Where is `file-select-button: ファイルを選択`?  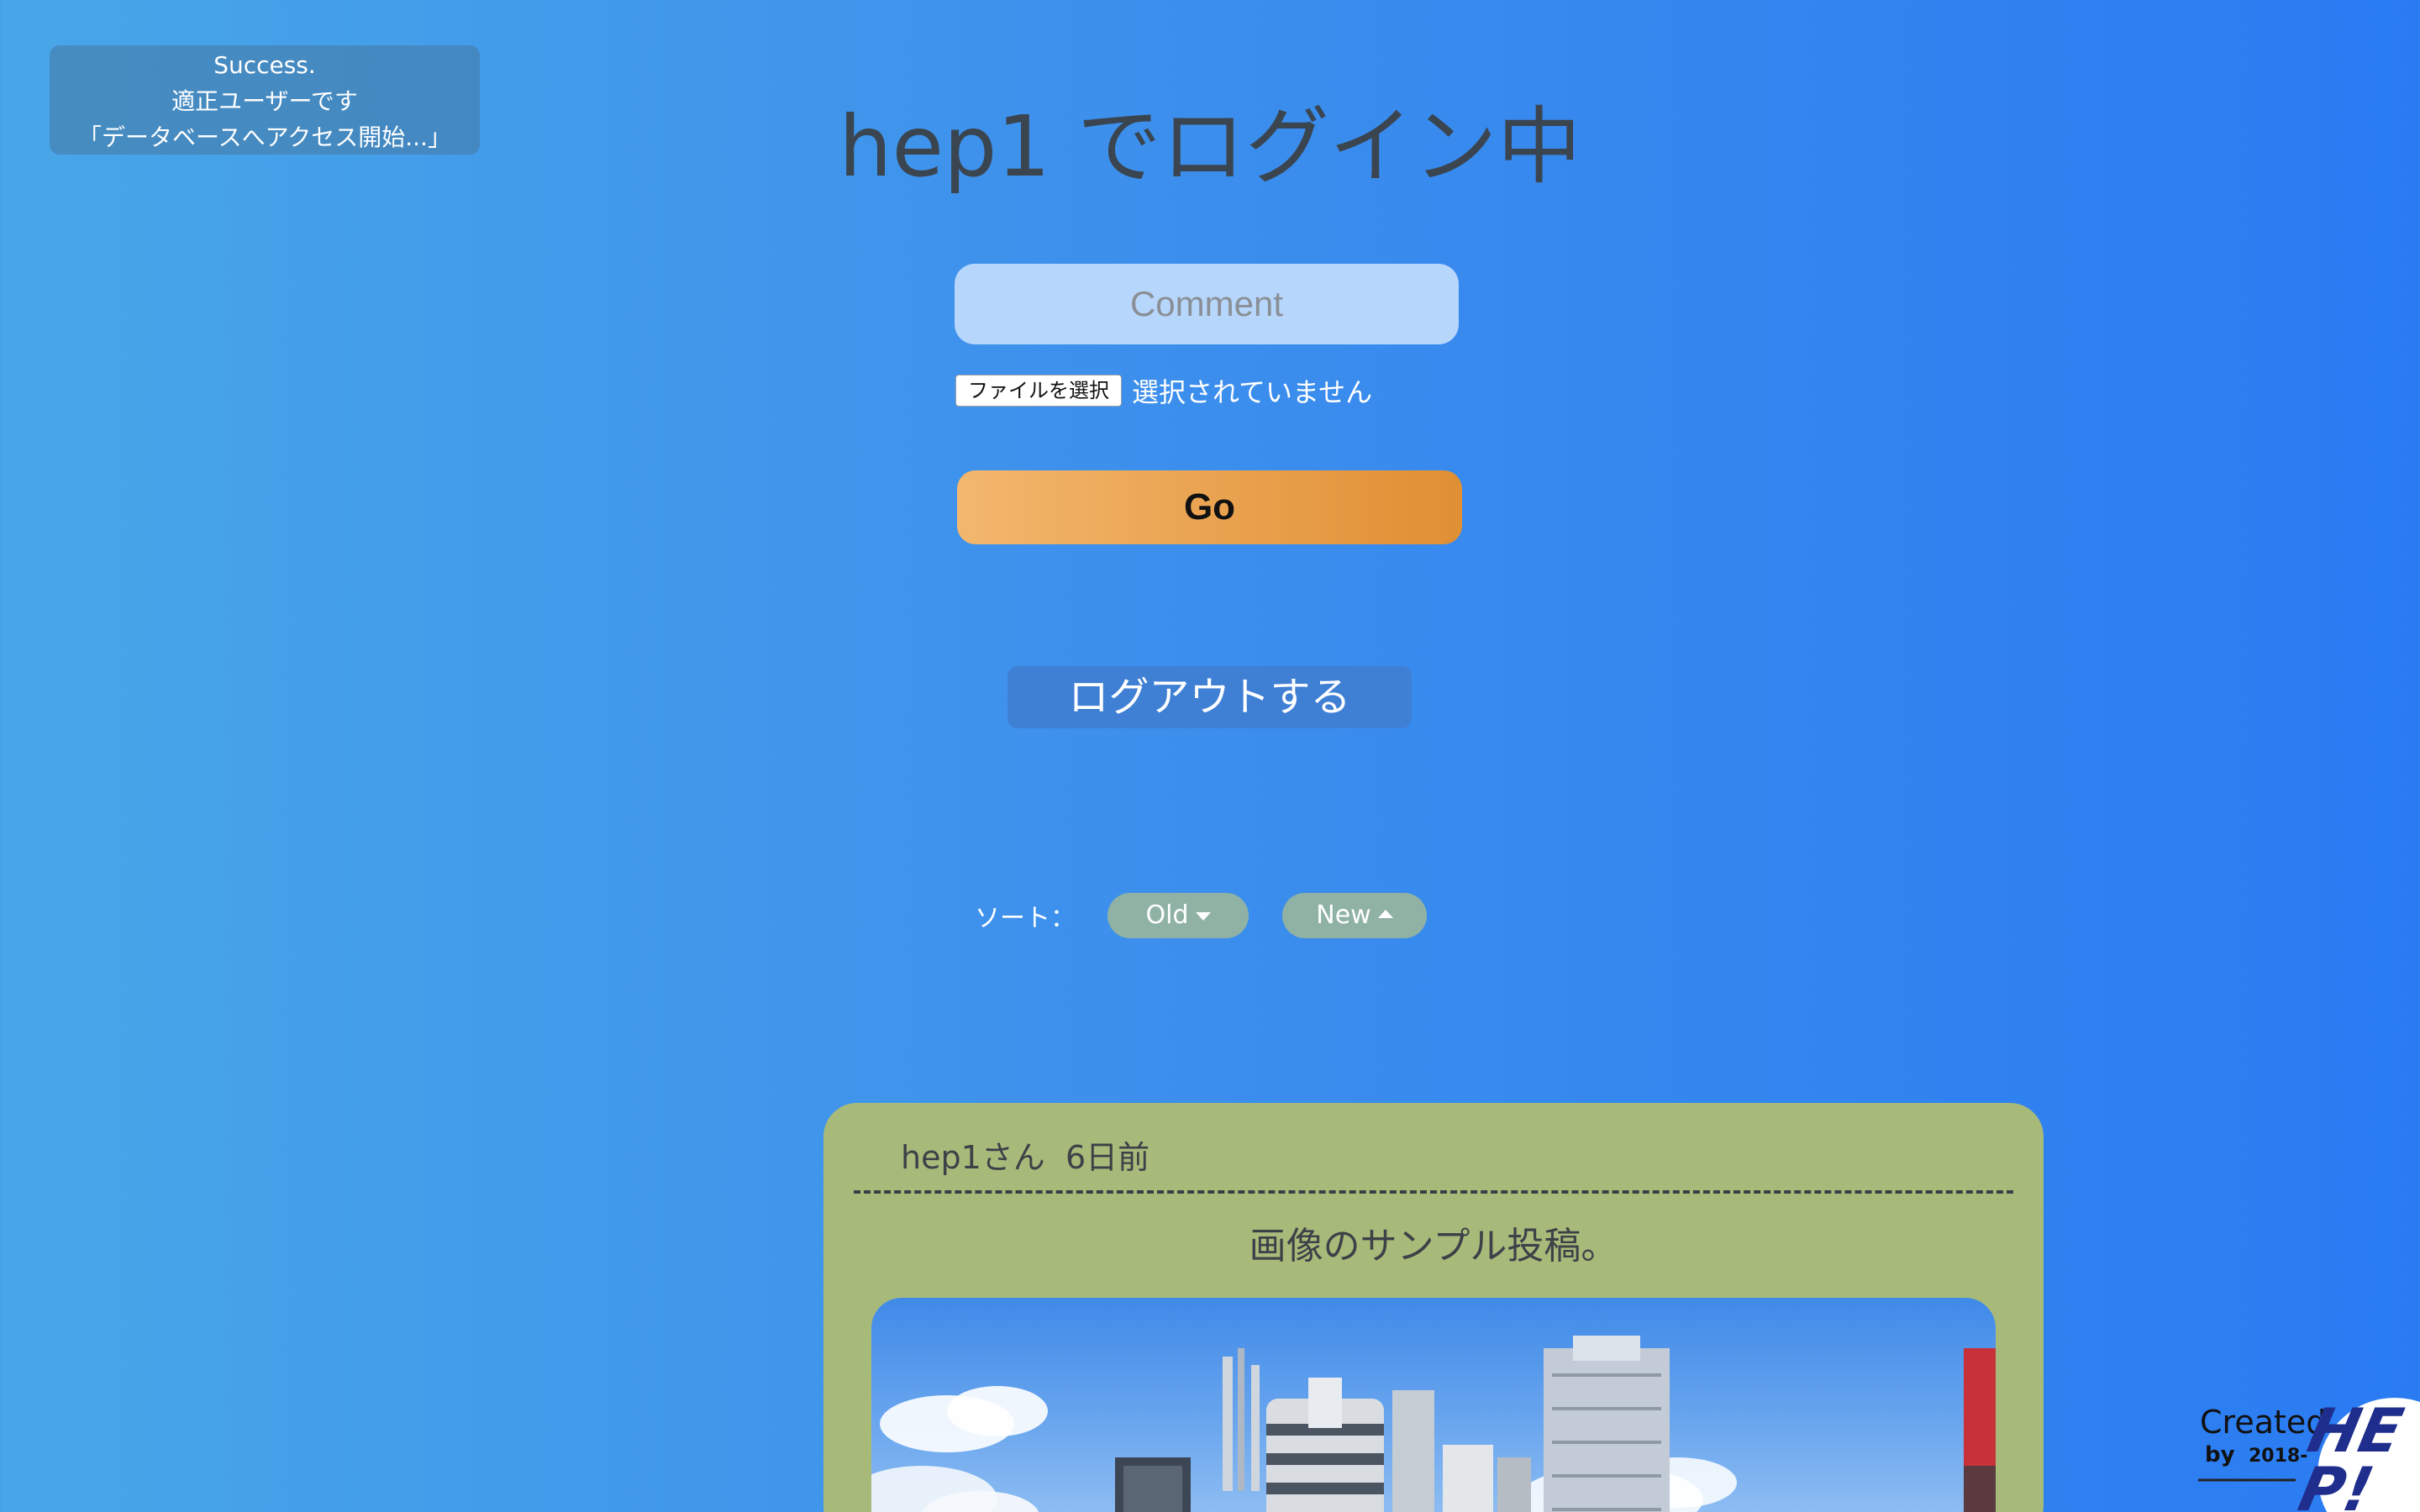 file-select-button: ファイルを選択 is located at coordinates (1038, 391).